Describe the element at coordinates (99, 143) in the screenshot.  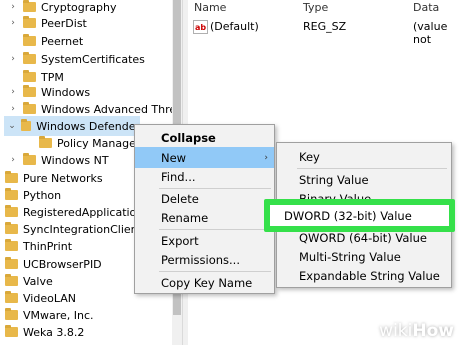
I see `tree-item-label: Policy Manager` at that location.